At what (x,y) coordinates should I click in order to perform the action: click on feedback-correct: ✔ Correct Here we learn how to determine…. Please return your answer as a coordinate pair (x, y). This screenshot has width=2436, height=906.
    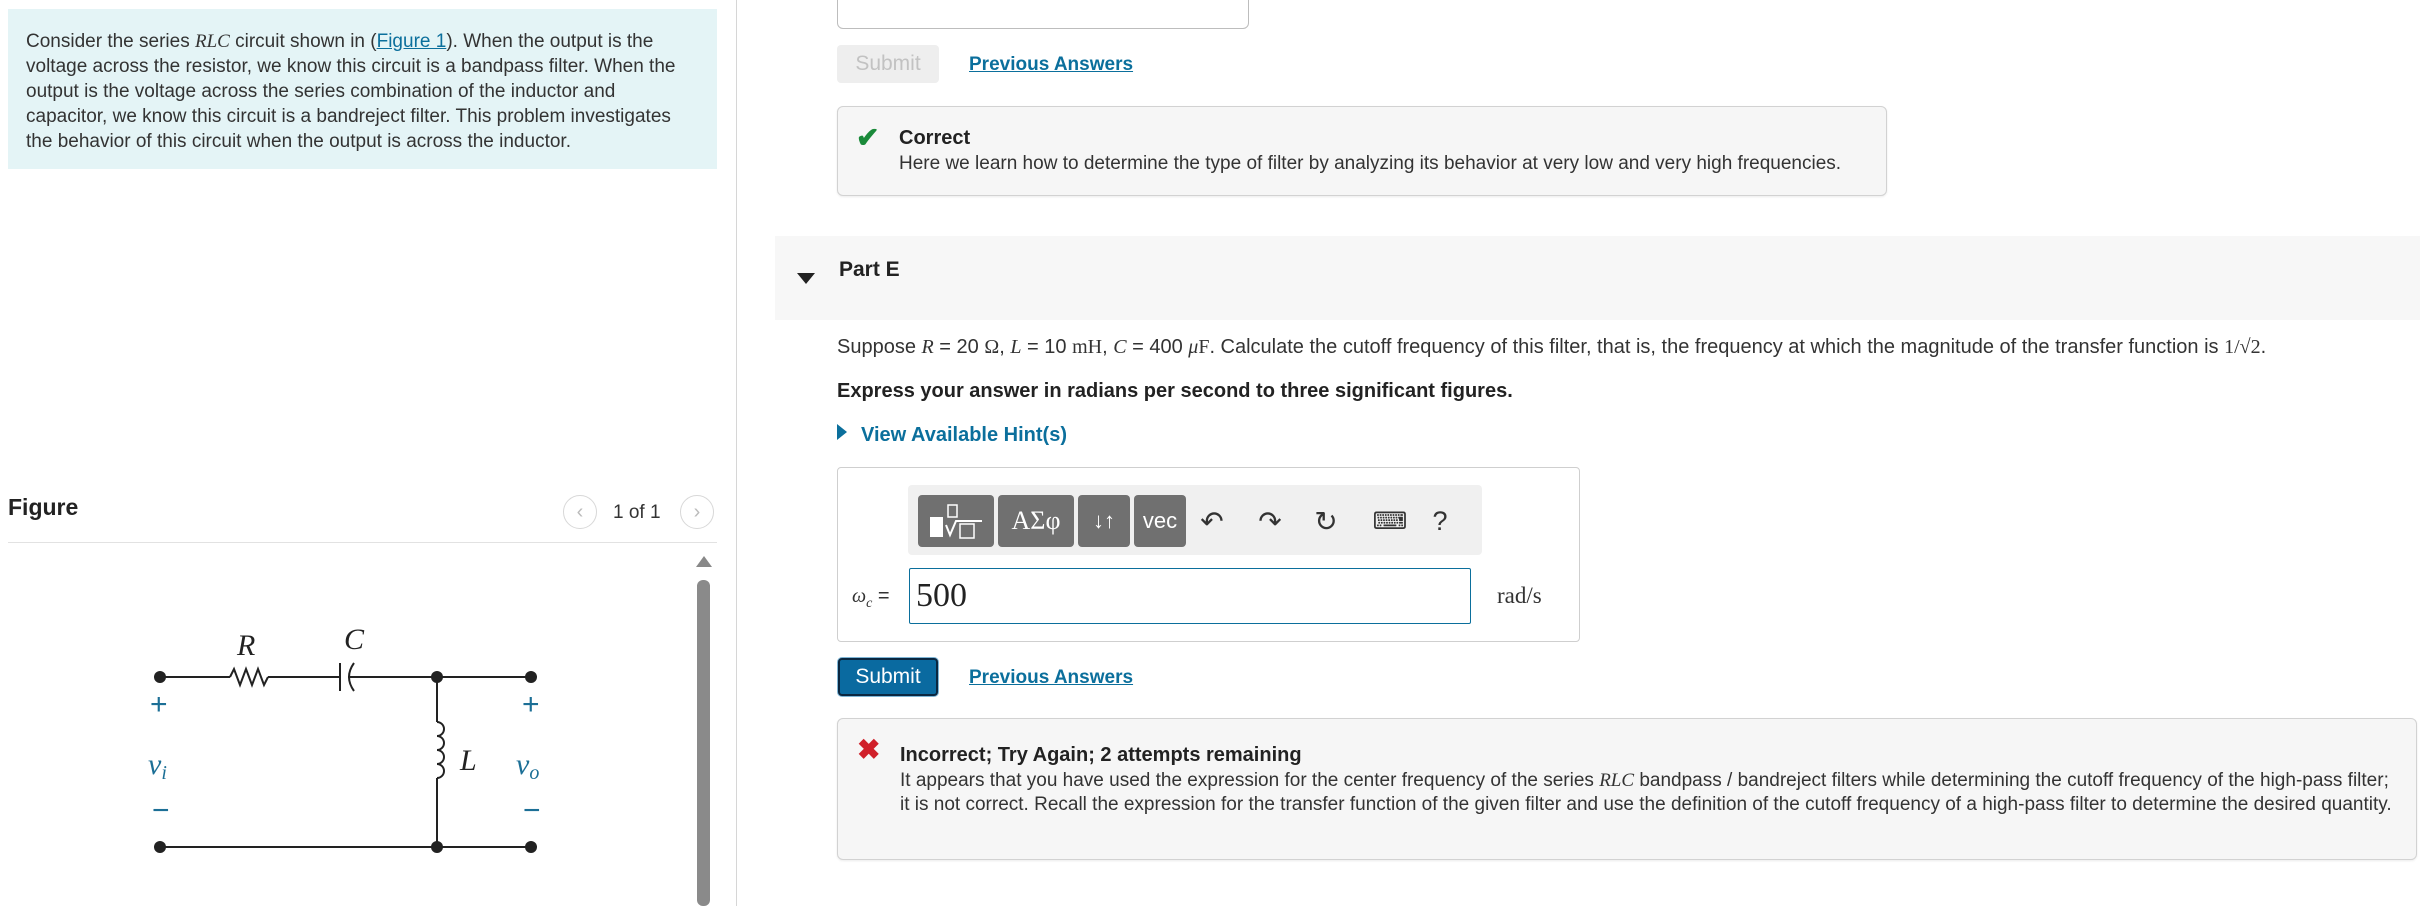
    Looking at the image, I should click on (1362, 151).